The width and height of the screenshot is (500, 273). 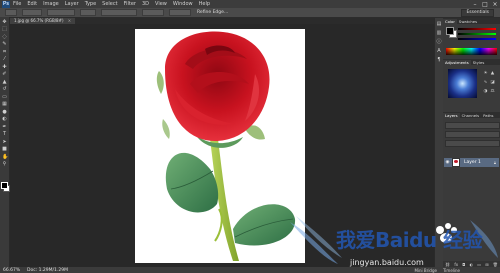 I want to click on pen-tool-icon: ✒, so click(x=4, y=127).